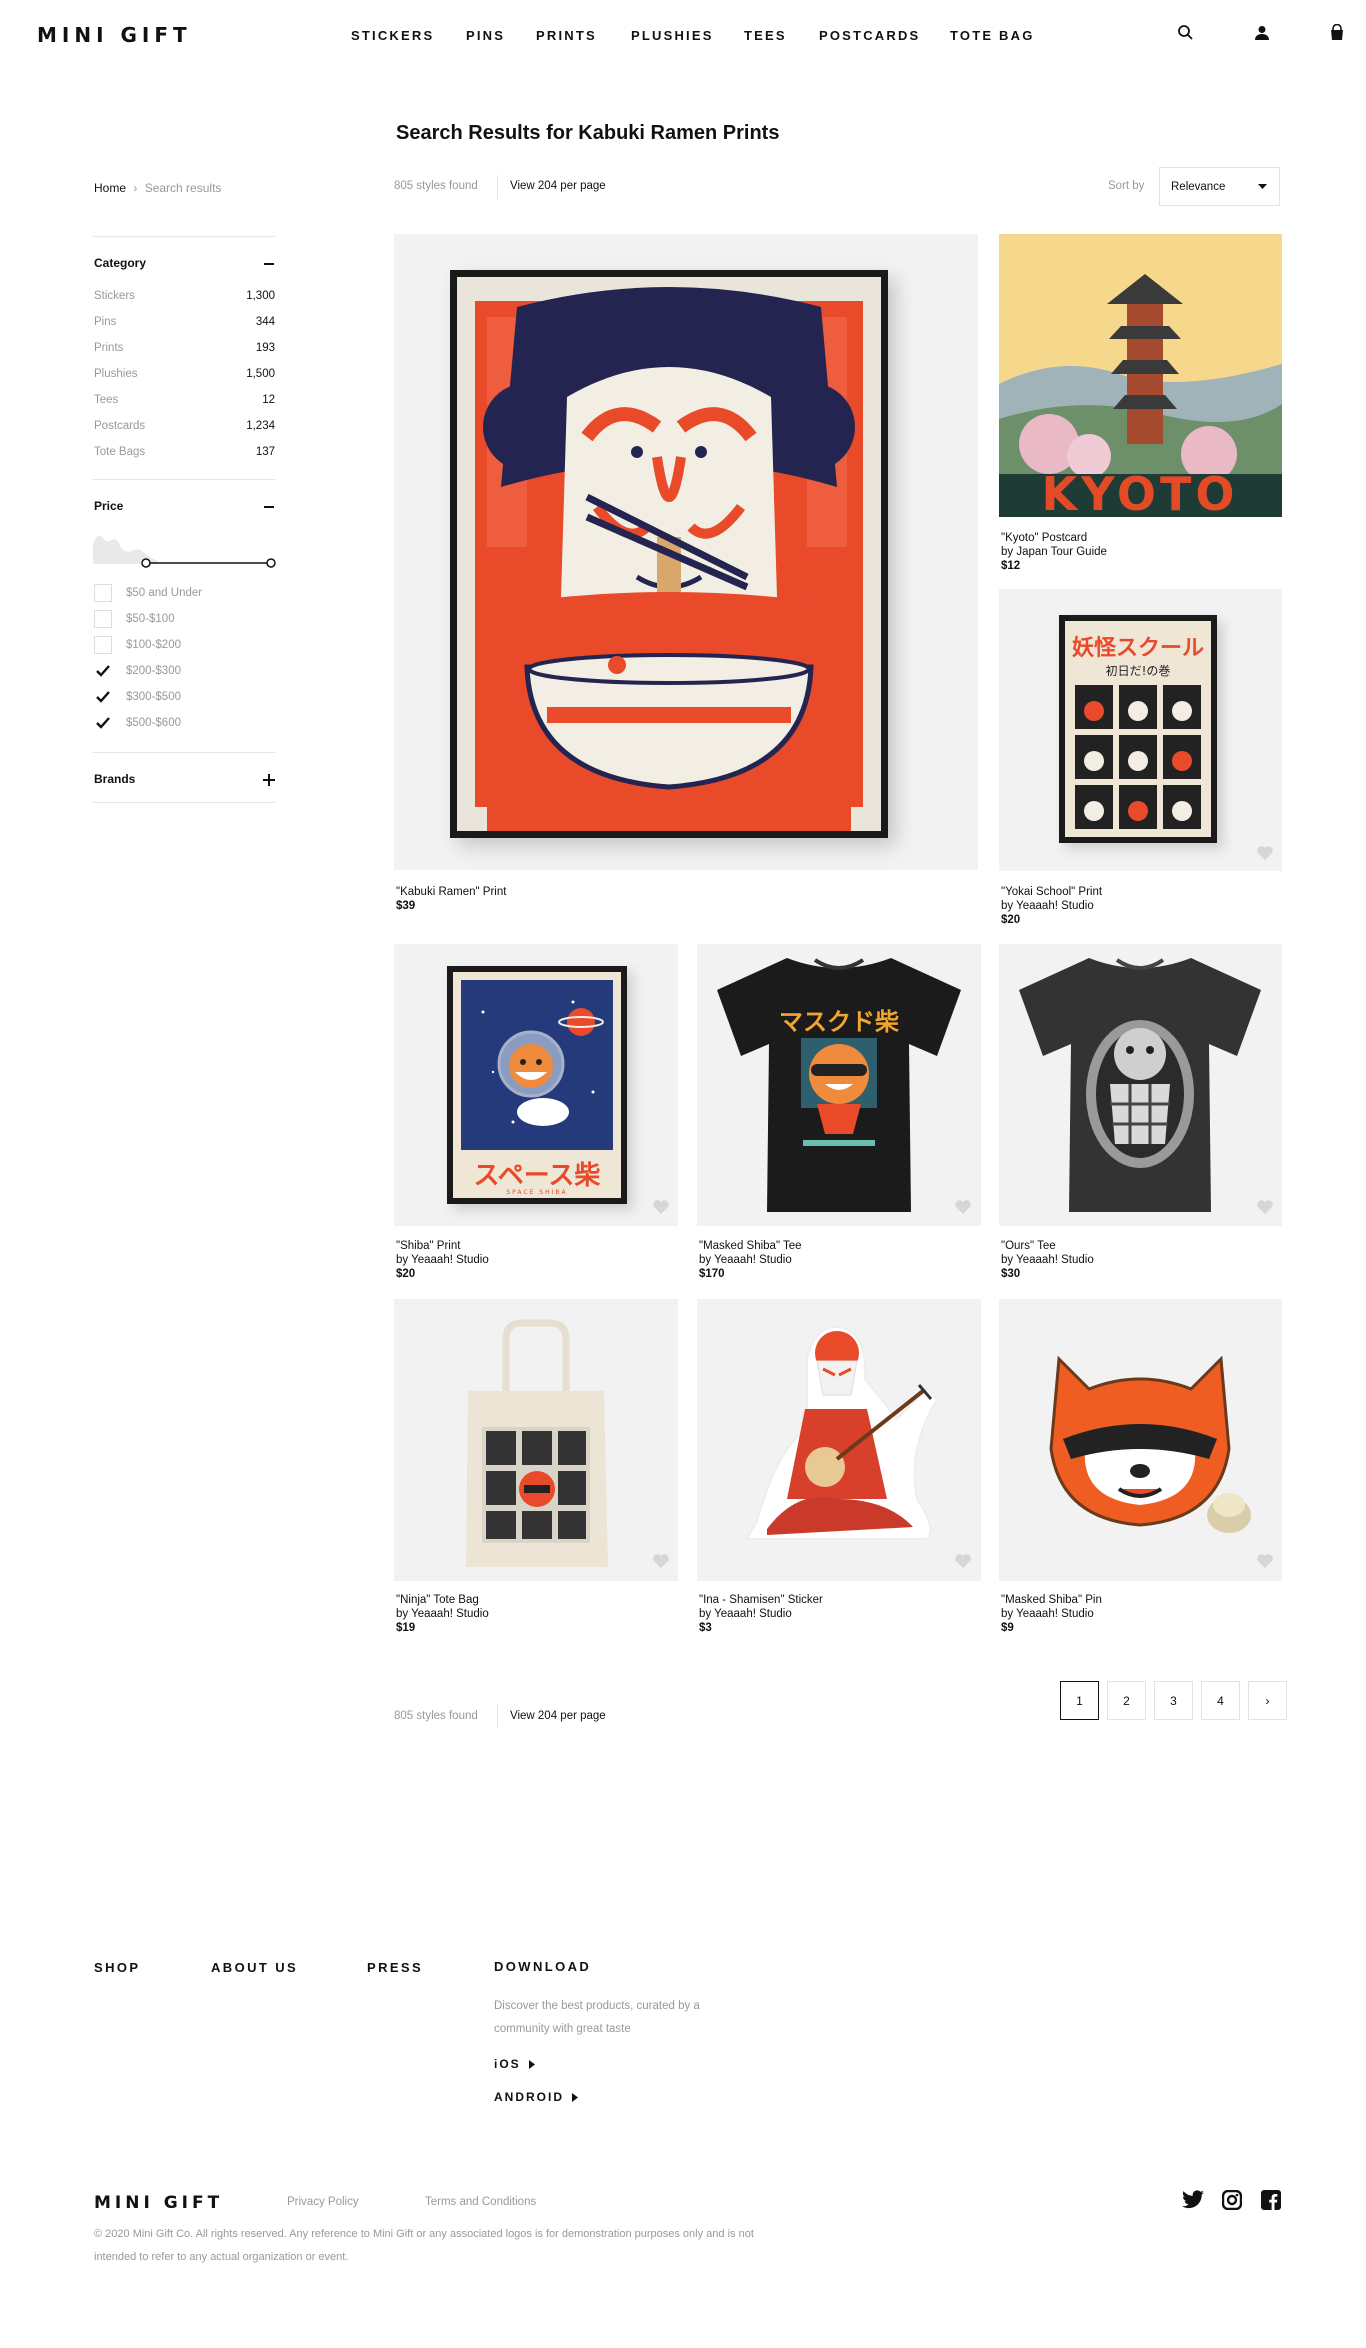 The width and height of the screenshot is (1366, 2348). I want to click on product-image-ours-tee, so click(1140, 1085).